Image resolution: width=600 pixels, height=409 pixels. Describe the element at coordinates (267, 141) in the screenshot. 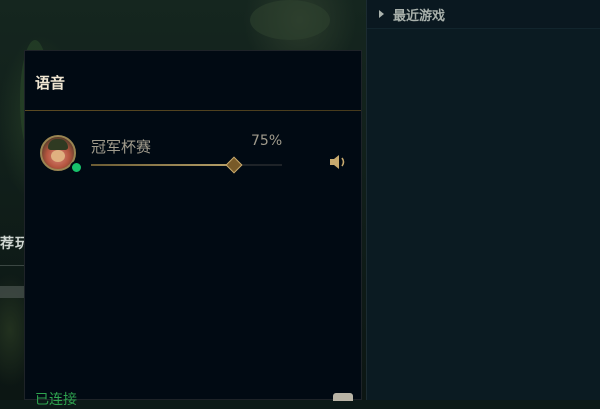

I see `member-volume-percent: 75%` at that location.